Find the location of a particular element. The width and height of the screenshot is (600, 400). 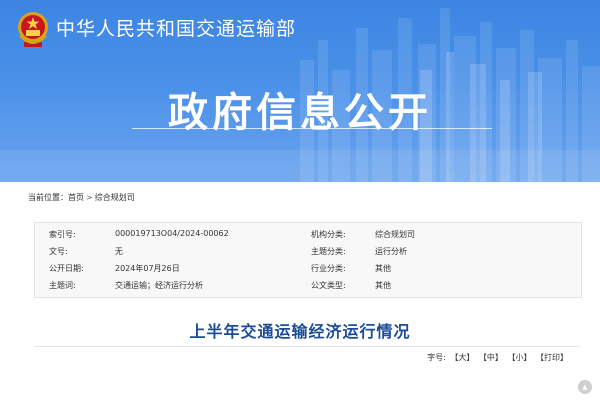

site-name: 中华人民共和国交通运输部 is located at coordinates (176, 27).